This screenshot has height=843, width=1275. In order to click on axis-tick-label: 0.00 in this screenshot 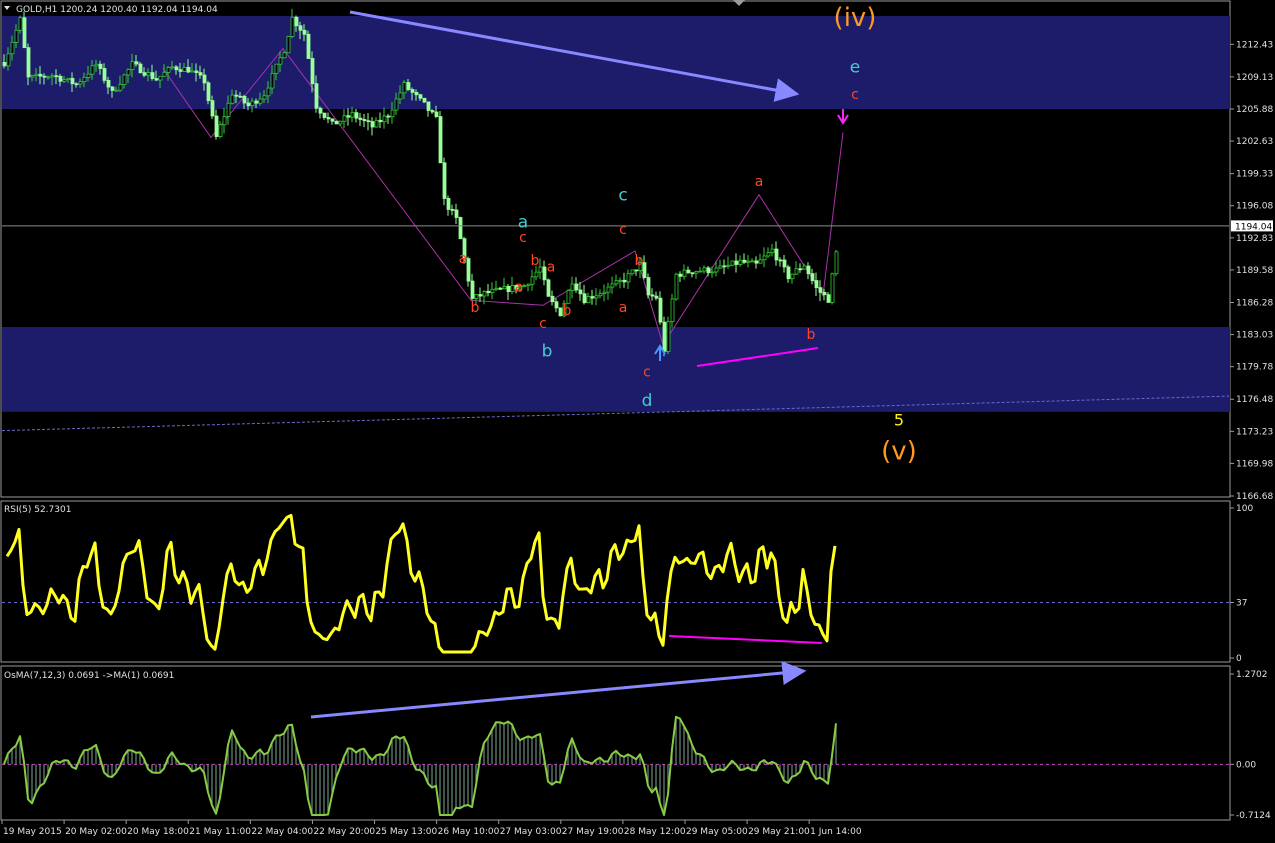, I will do `click(1246, 765)`.